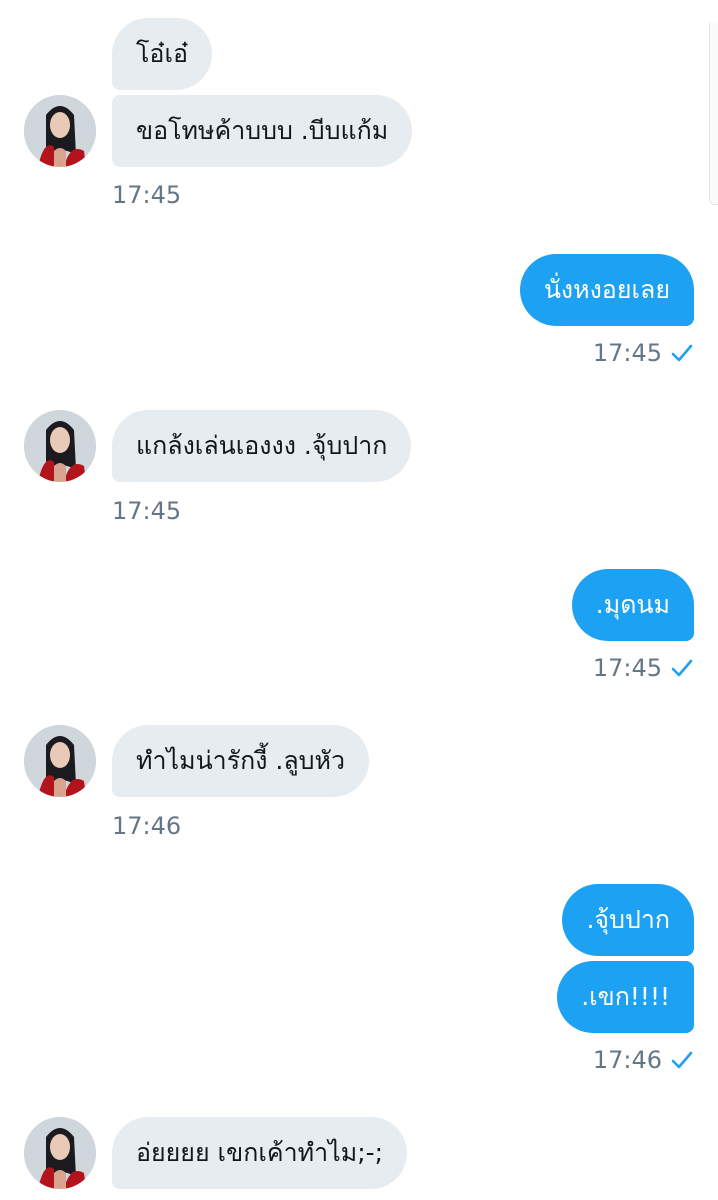 Image resolution: width=718 pixels, height=1200 pixels. I want to click on message-bubble-outgoing: .เขก!!!!, so click(625, 997).